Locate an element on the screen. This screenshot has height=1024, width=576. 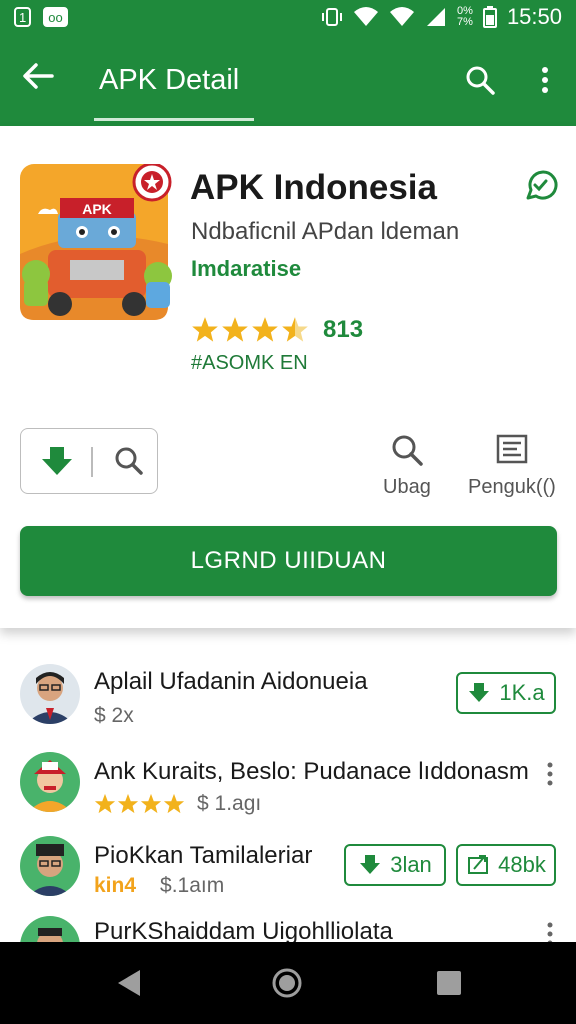
download-pill: 3lan is located at coordinates (395, 865).